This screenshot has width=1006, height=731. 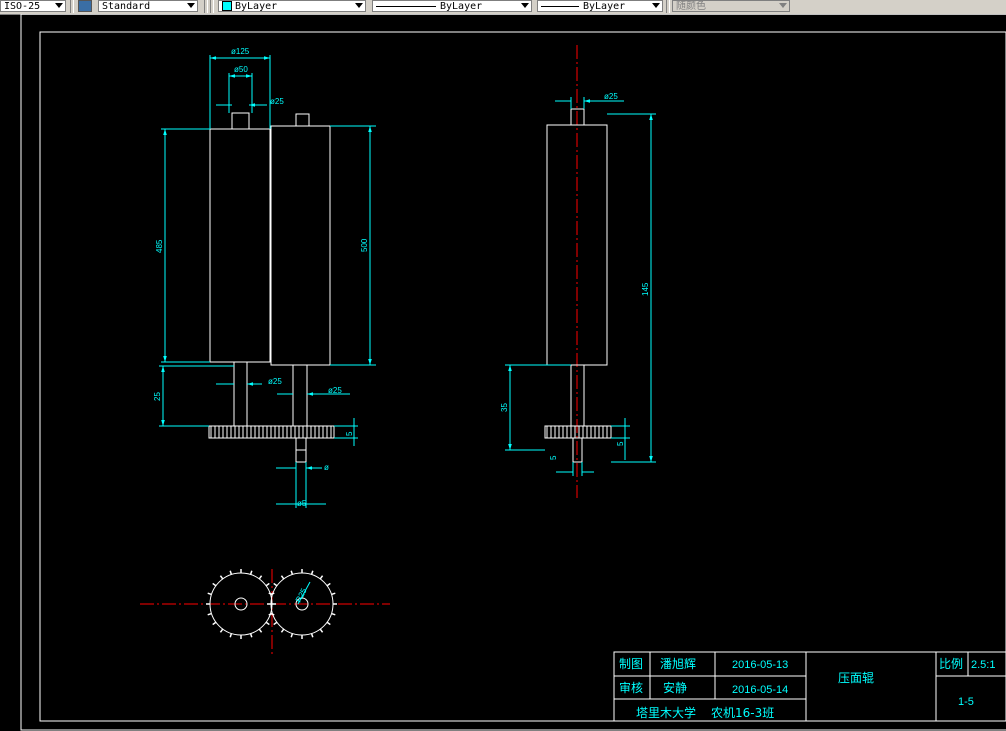 I want to click on front-view: ø125 ø50 ø25 485 500 25 ø25 ø25 5 ø ø5, so click(x=264, y=277).